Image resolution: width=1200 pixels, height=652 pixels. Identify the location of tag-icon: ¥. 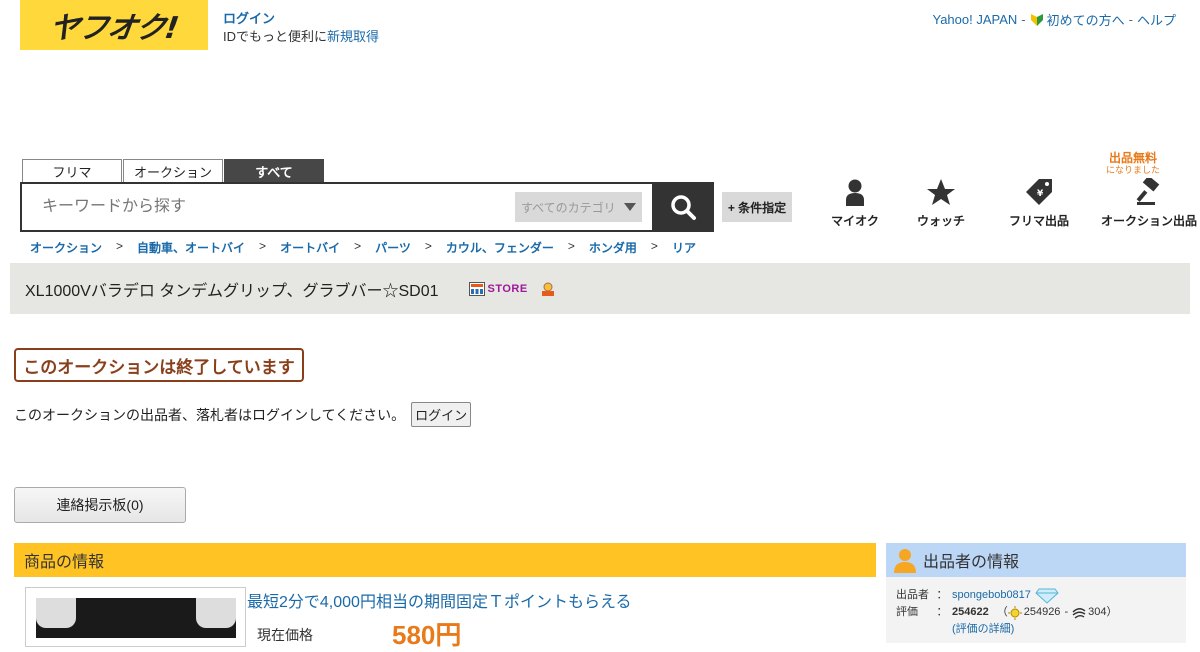
(1039, 192).